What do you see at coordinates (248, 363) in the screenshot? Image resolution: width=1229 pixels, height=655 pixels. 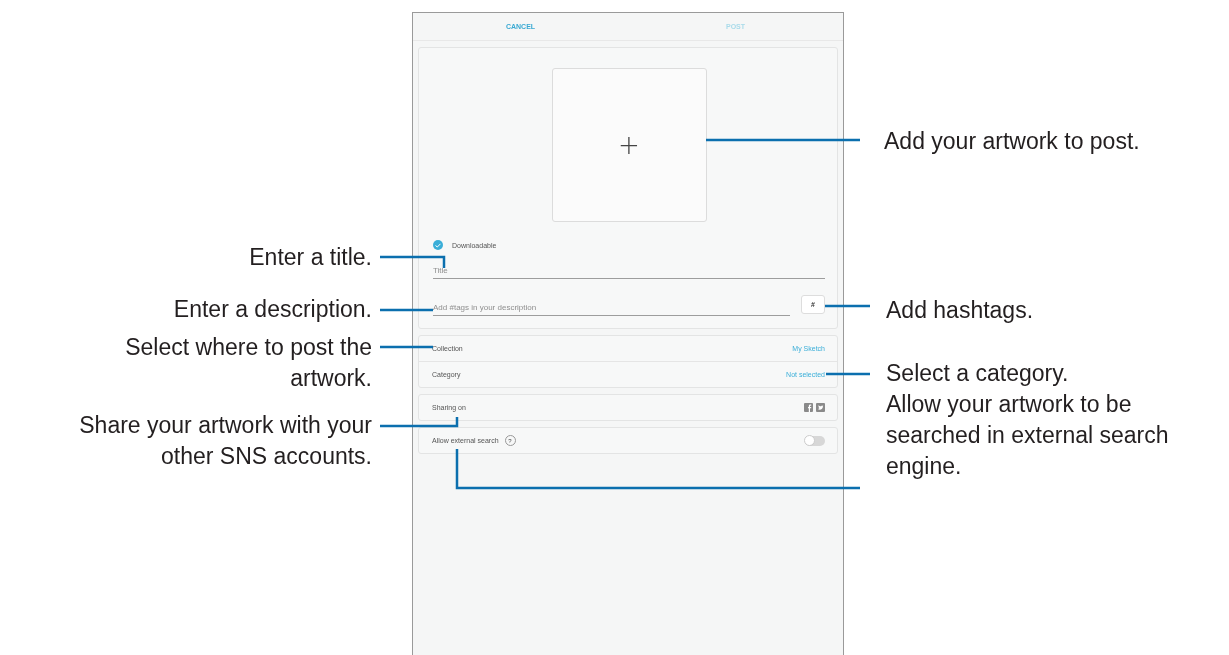 I see `callout-text: Select where to post the artwork.` at bounding box center [248, 363].